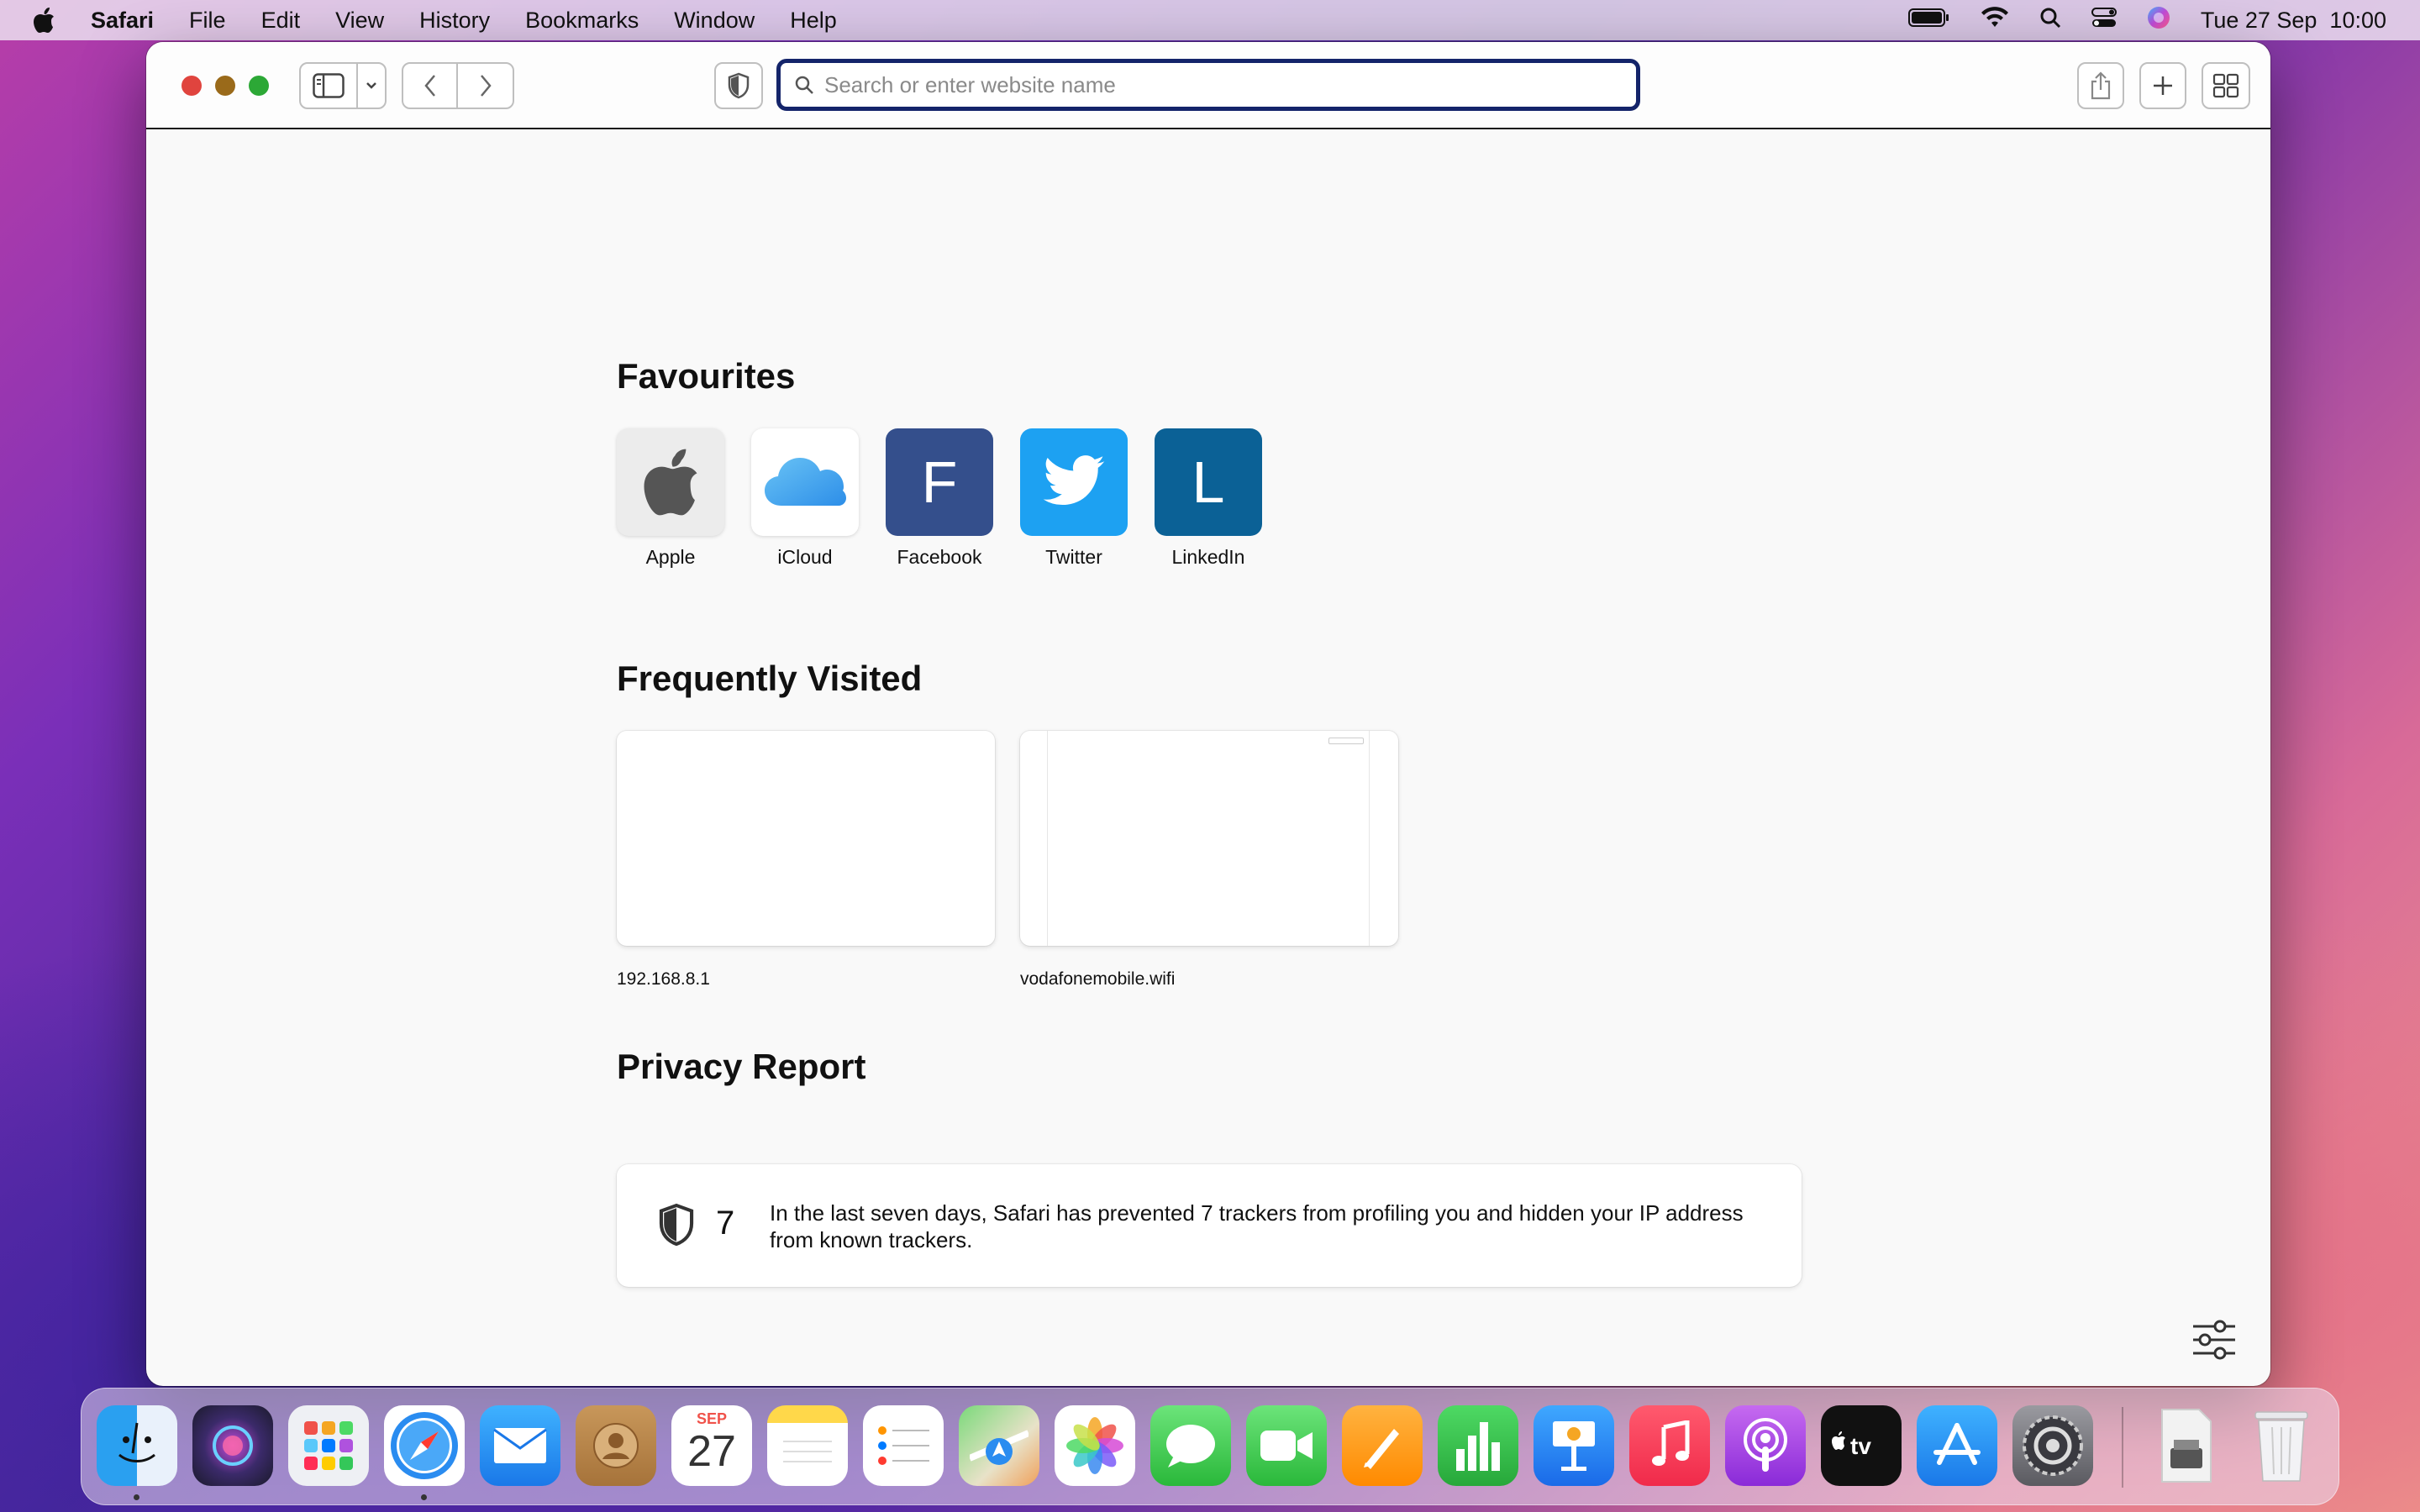 This screenshot has height=1512, width=2420. Describe the element at coordinates (259, 86) in the screenshot. I see `zoom-button` at that location.